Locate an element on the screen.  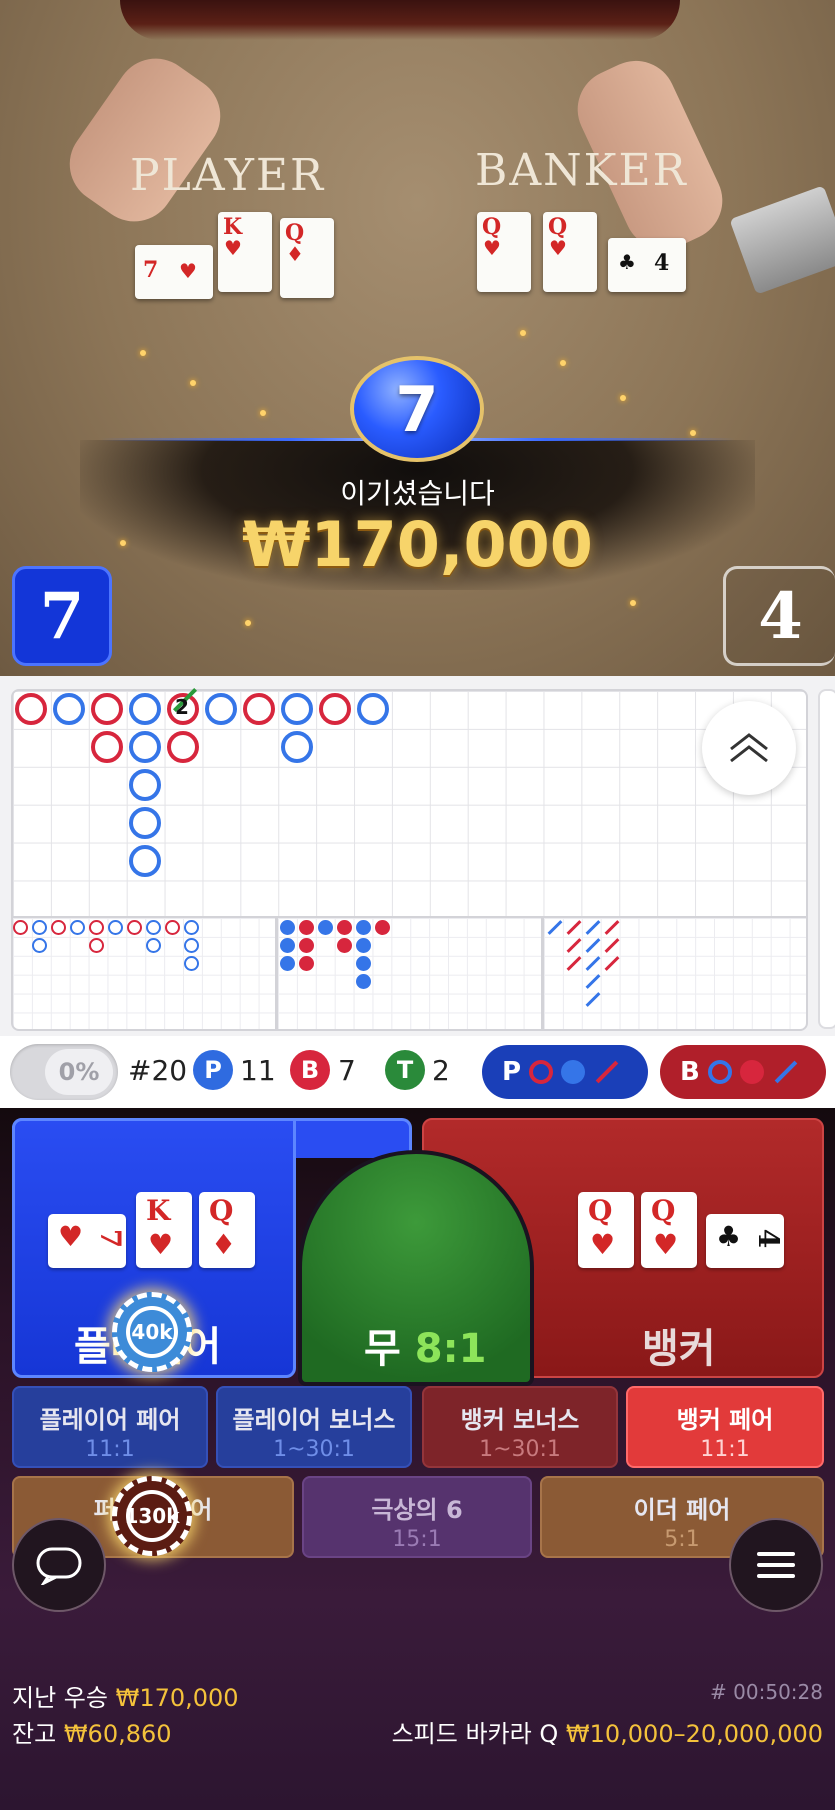
player-card-2: K ♥ is located at coordinates (245, 252).